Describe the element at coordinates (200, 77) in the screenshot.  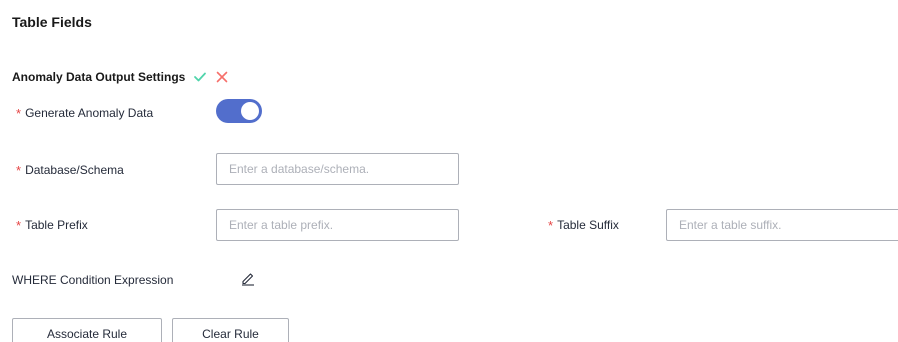
I see `check-icon` at that location.